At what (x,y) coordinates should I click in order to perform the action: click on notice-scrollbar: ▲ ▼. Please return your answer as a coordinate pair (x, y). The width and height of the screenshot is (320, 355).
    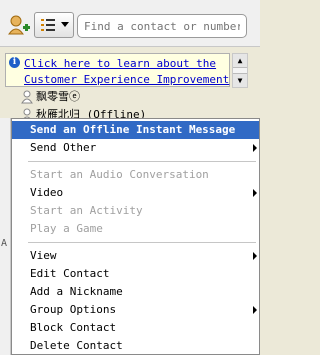
    Looking at the image, I should click on (240, 70).